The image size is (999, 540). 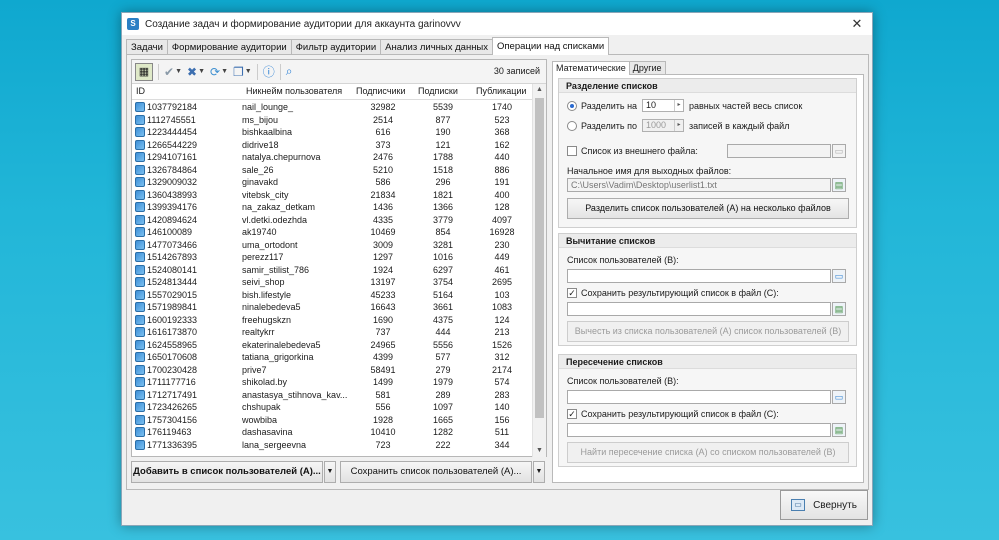 I want to click on table-row: 1360438993 vitebsk_city 21834 1821 400, so click(x=332, y=195).